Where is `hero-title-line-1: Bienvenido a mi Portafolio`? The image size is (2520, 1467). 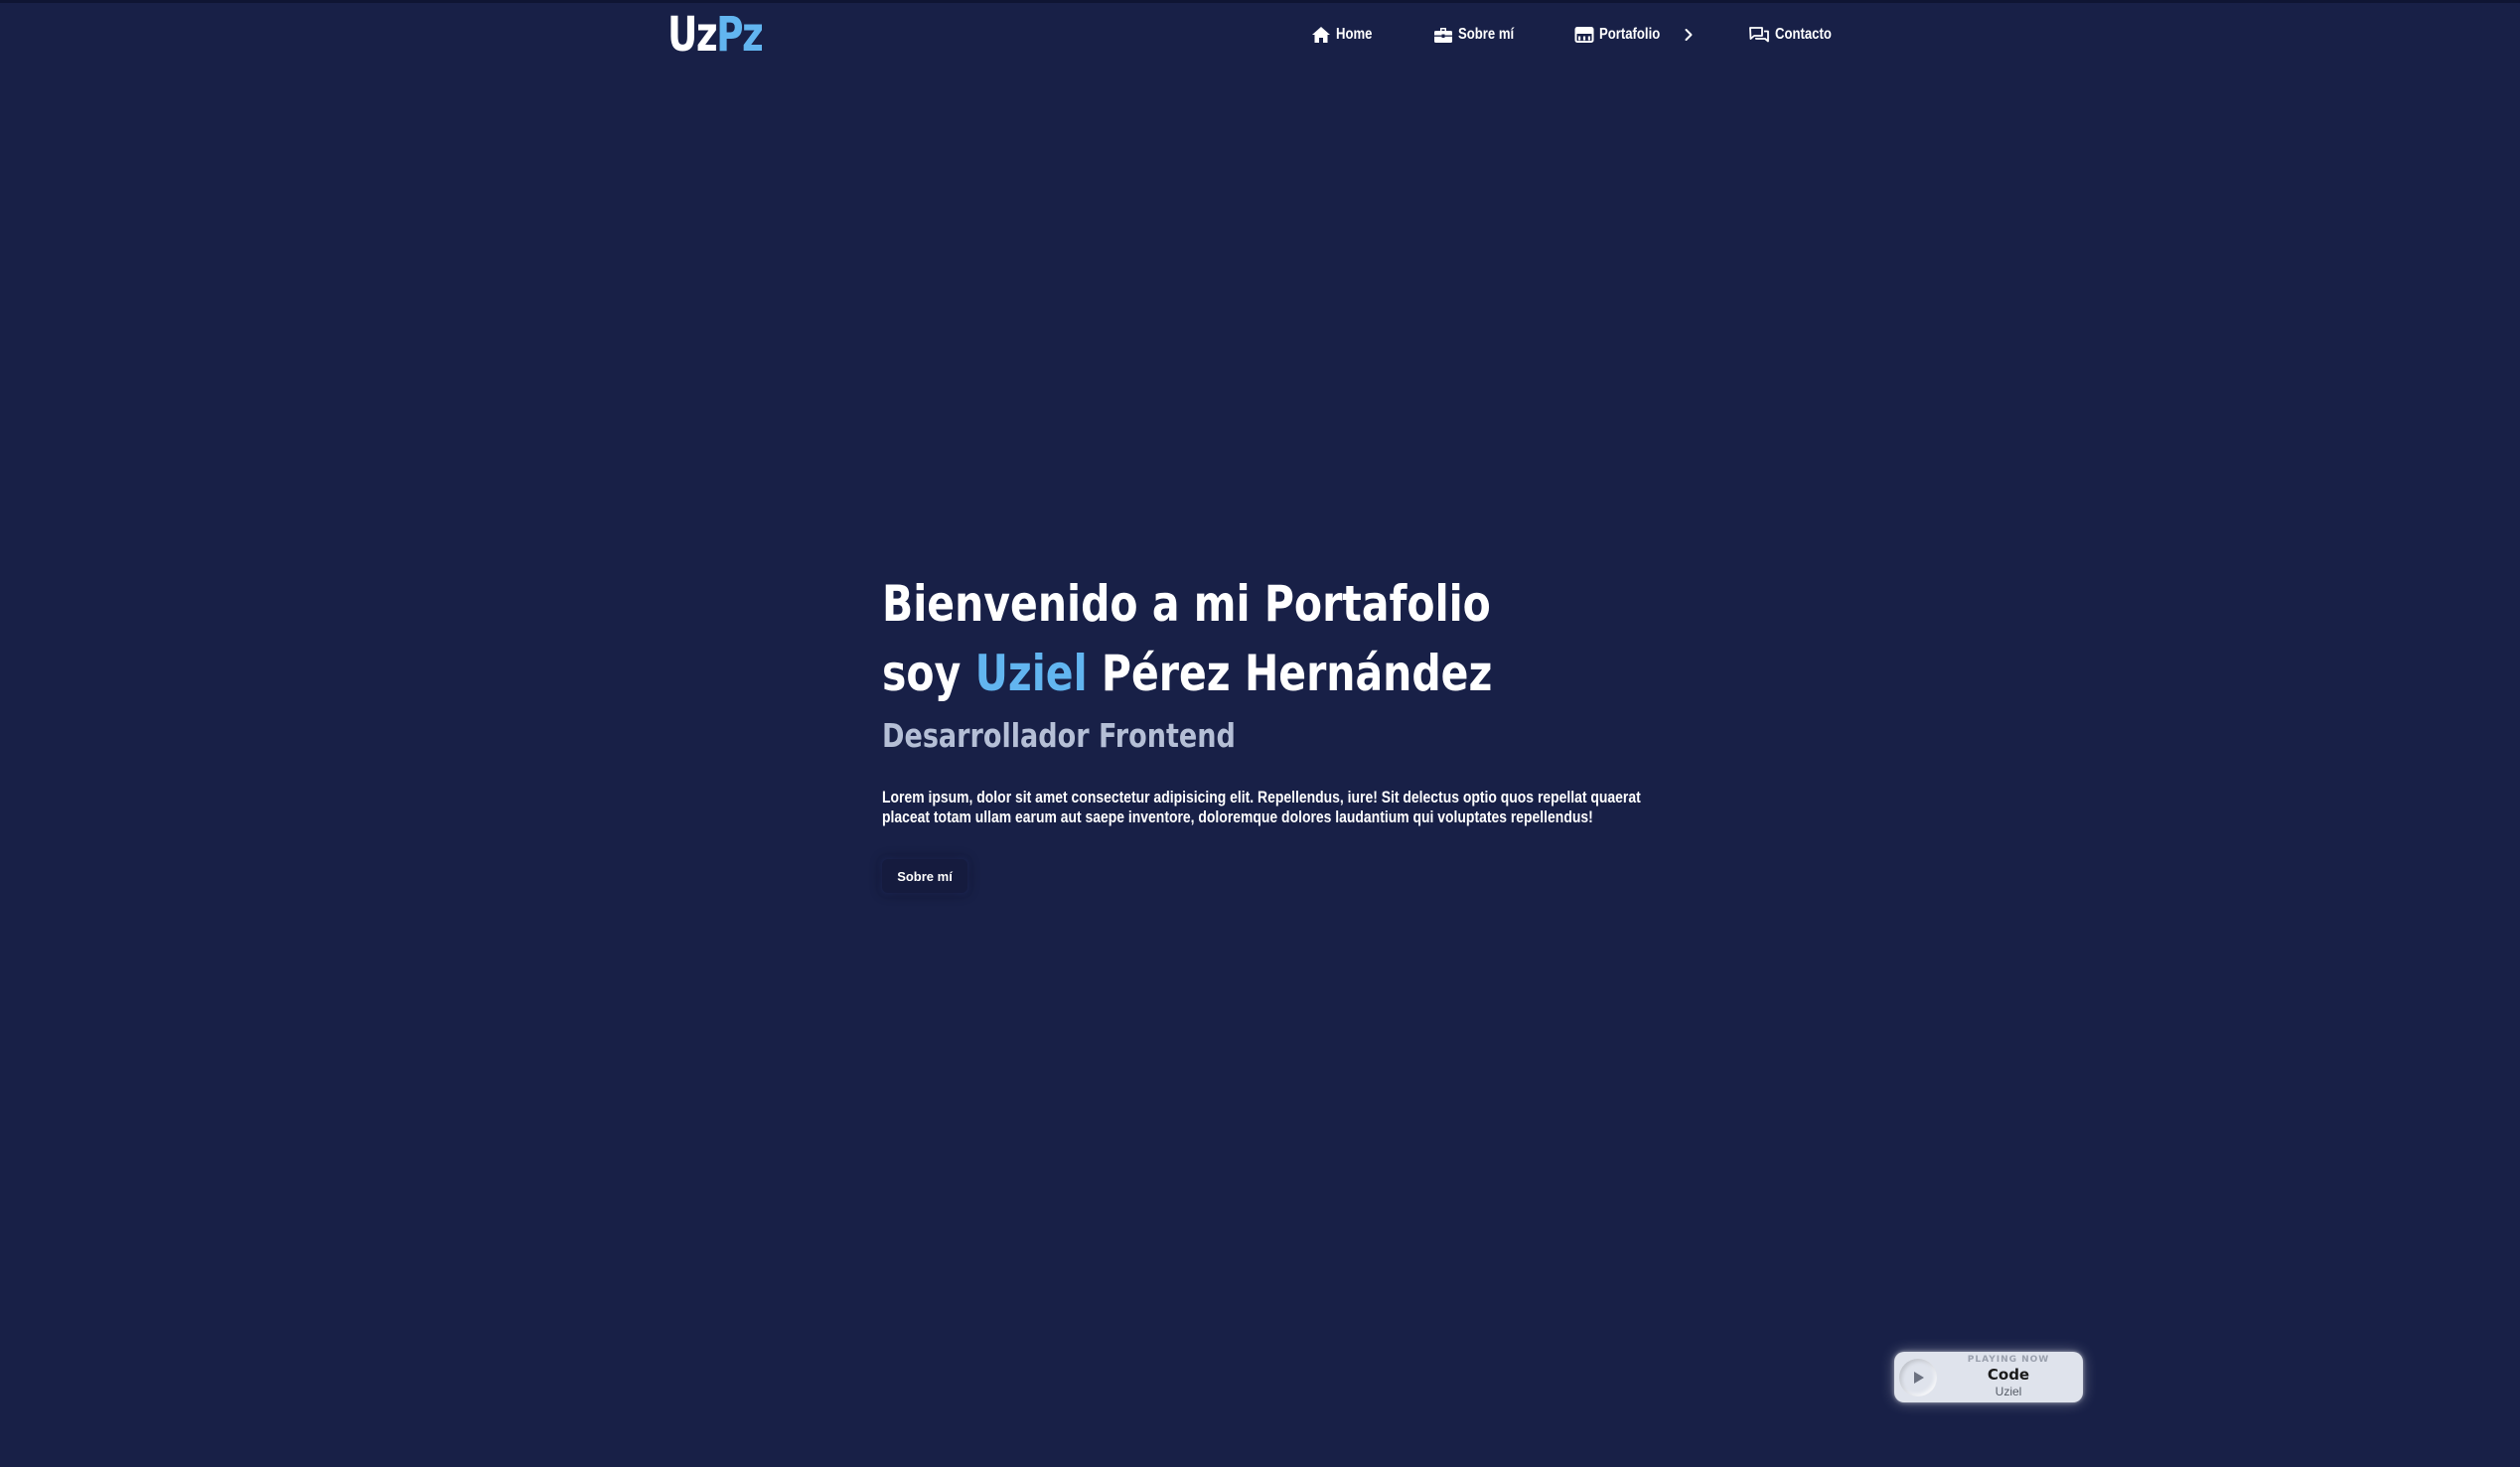 hero-title-line-1: Bienvenido a mi Portafolio is located at coordinates (1186, 604).